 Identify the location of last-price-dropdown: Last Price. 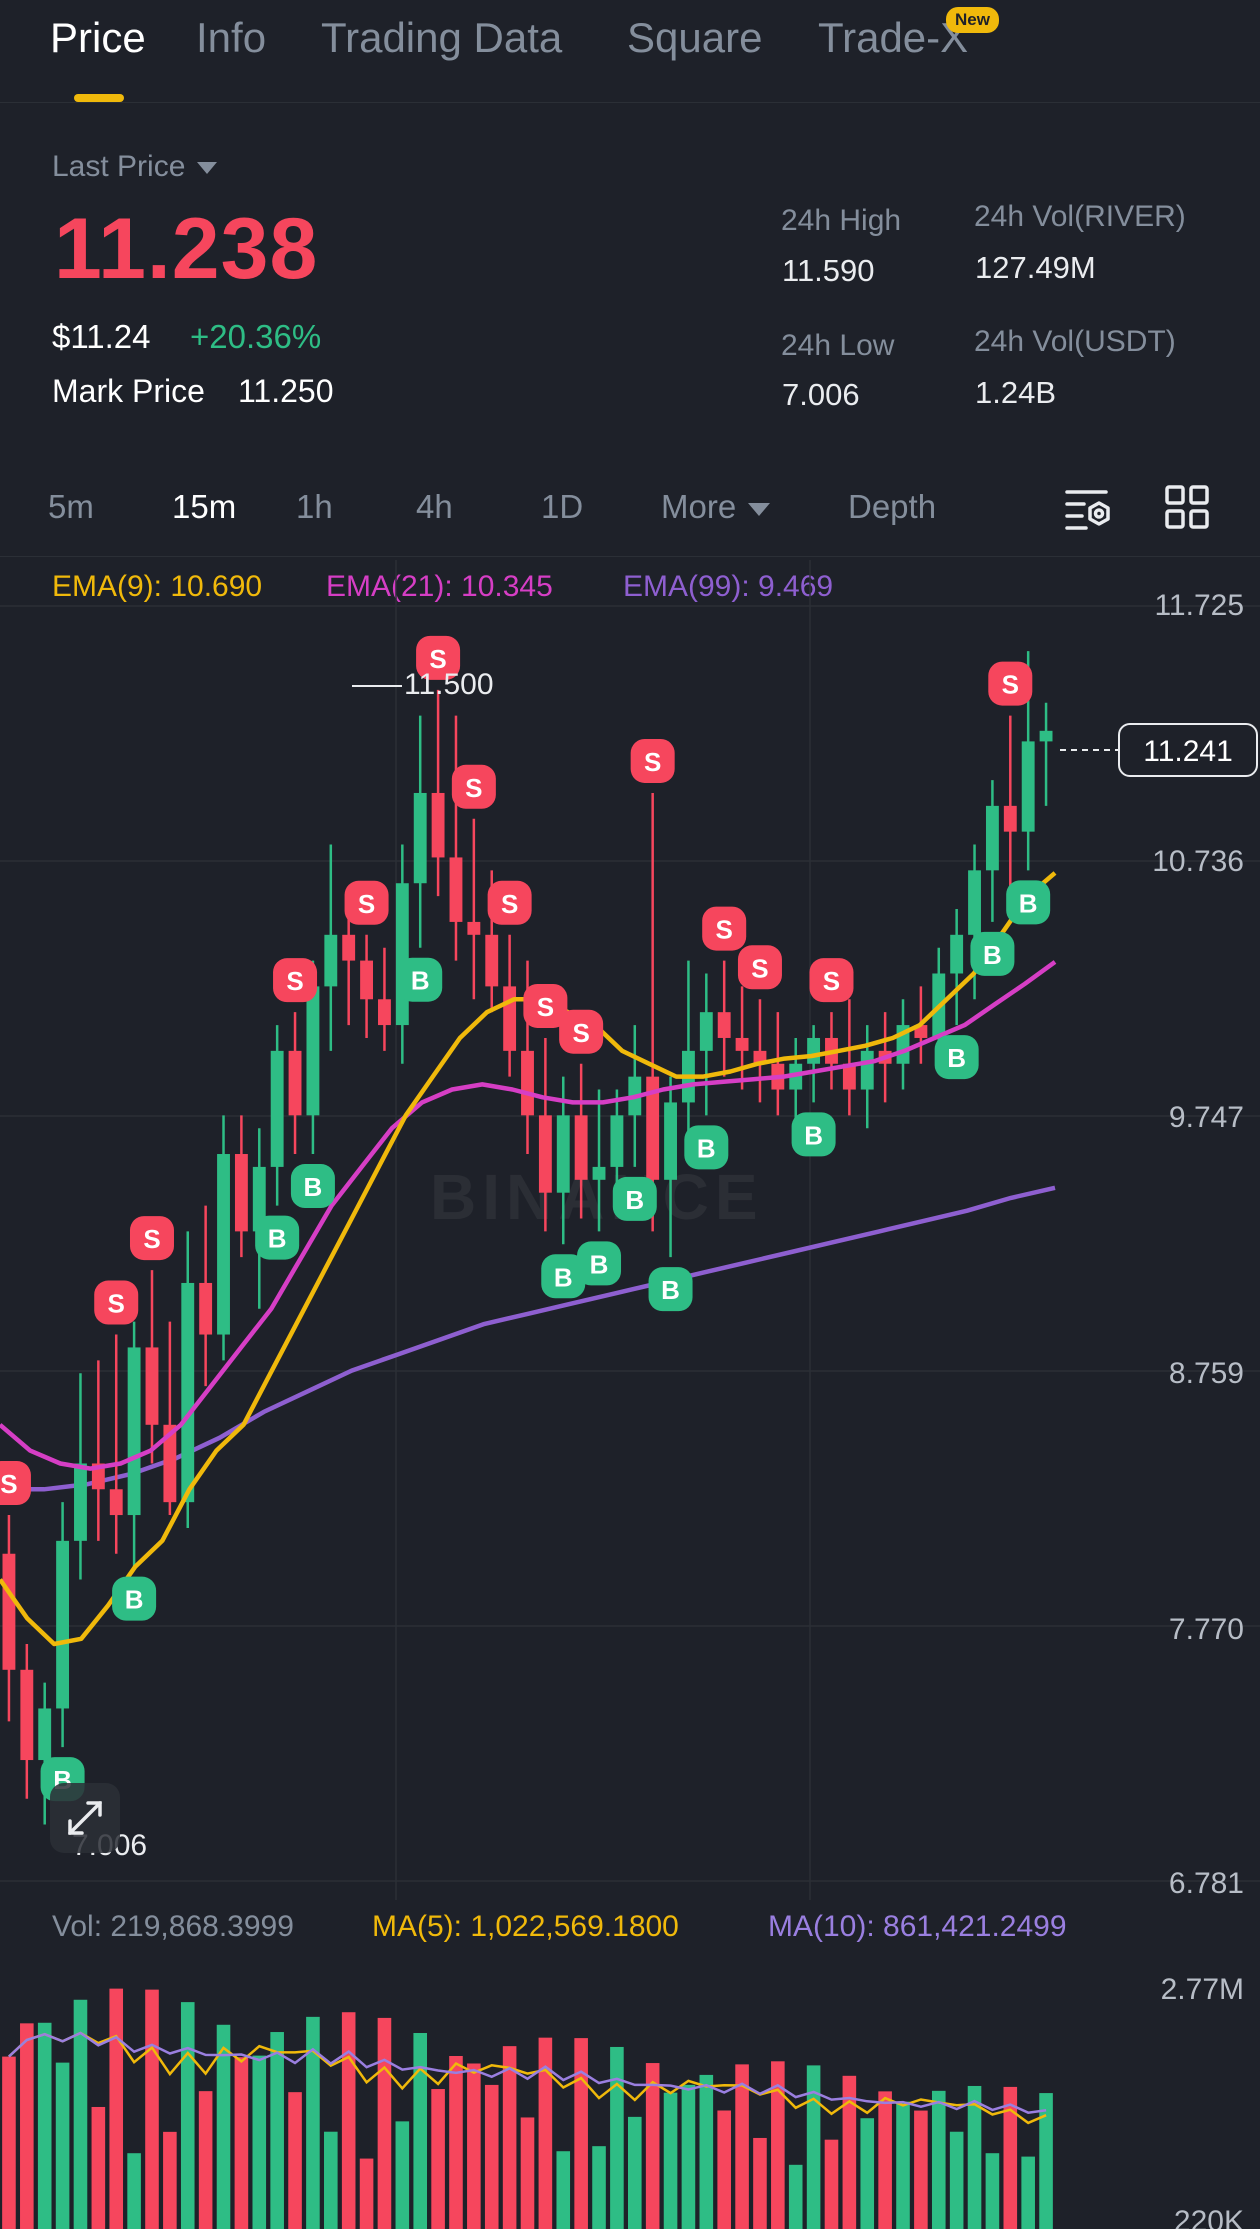
(135, 167).